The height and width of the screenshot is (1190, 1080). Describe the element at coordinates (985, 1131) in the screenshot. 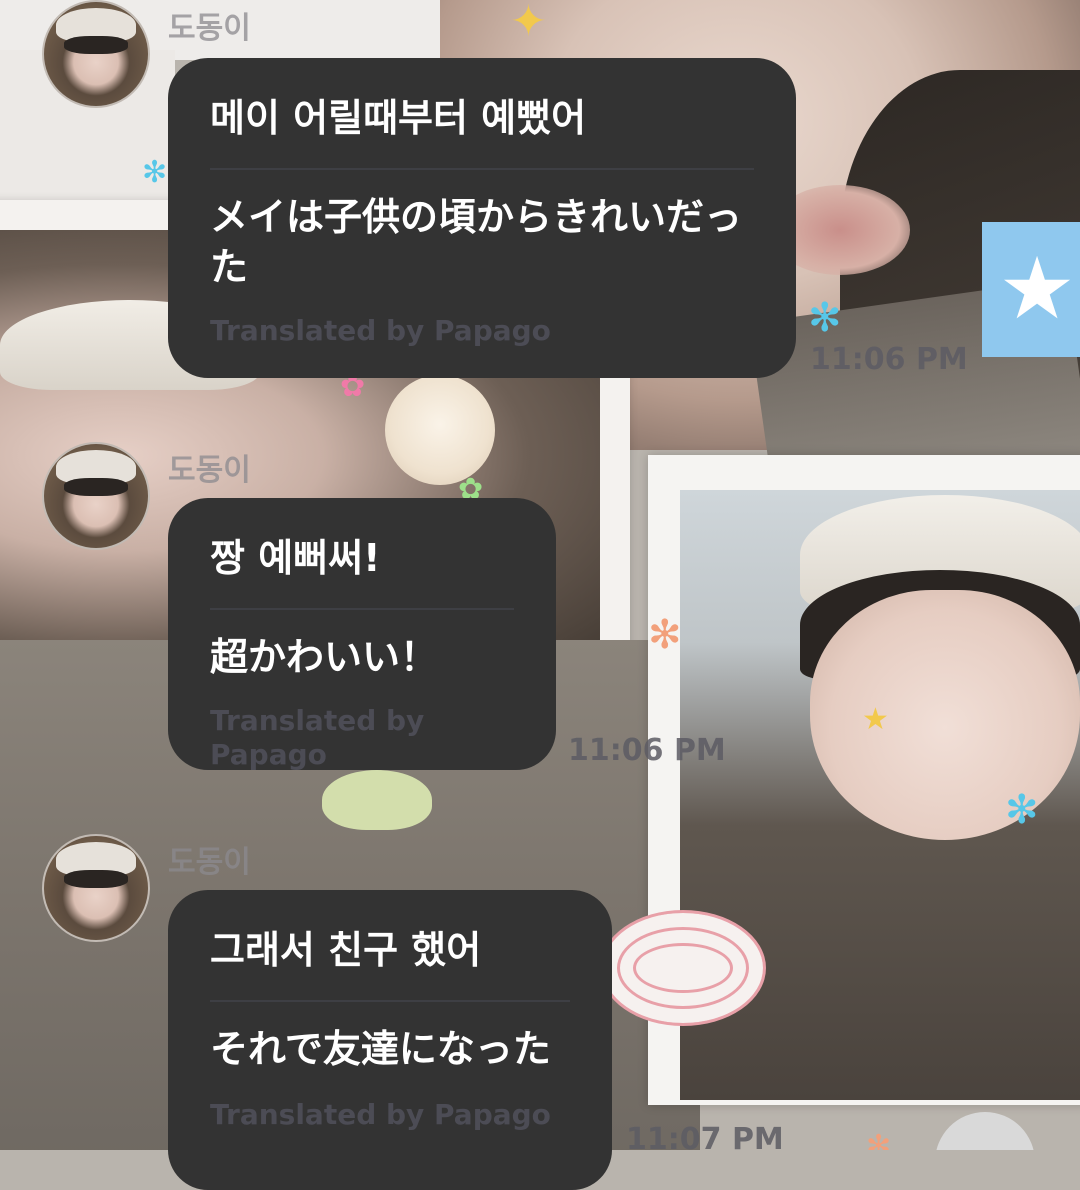

I see `scroll-to-bottom-button` at that location.